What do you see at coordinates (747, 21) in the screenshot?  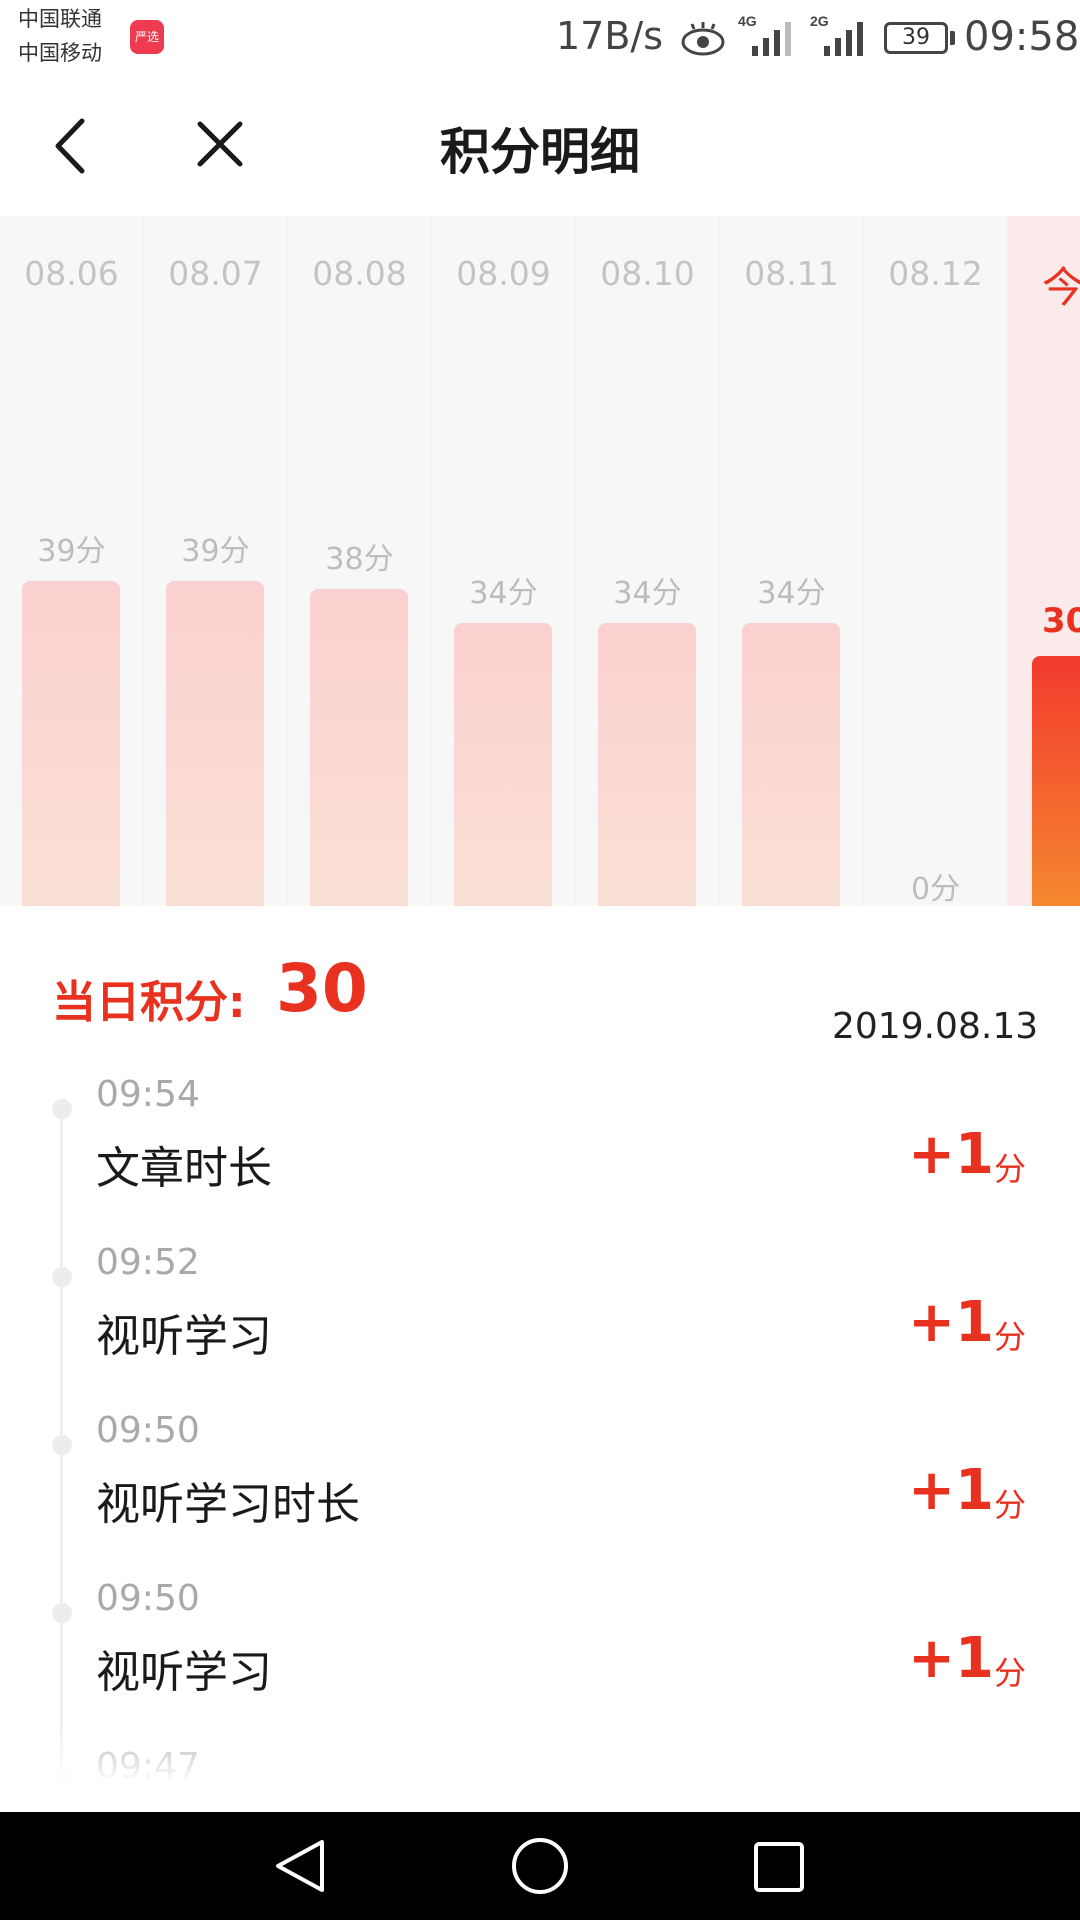 I see `signal-4g-label: 4G` at bounding box center [747, 21].